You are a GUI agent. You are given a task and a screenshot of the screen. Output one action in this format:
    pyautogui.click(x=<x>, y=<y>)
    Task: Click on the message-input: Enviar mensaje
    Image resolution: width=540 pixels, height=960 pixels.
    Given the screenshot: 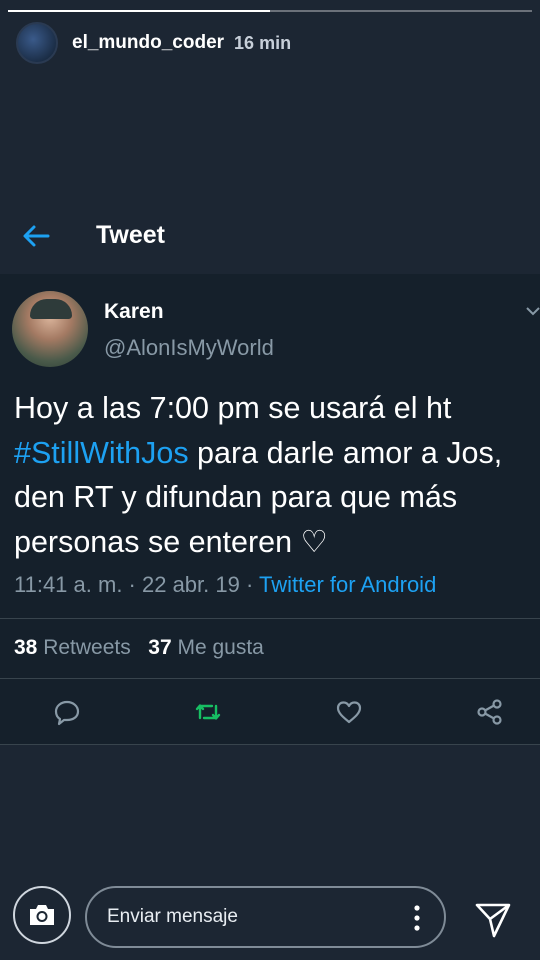 What is the action you would take?
    pyautogui.click(x=265, y=917)
    